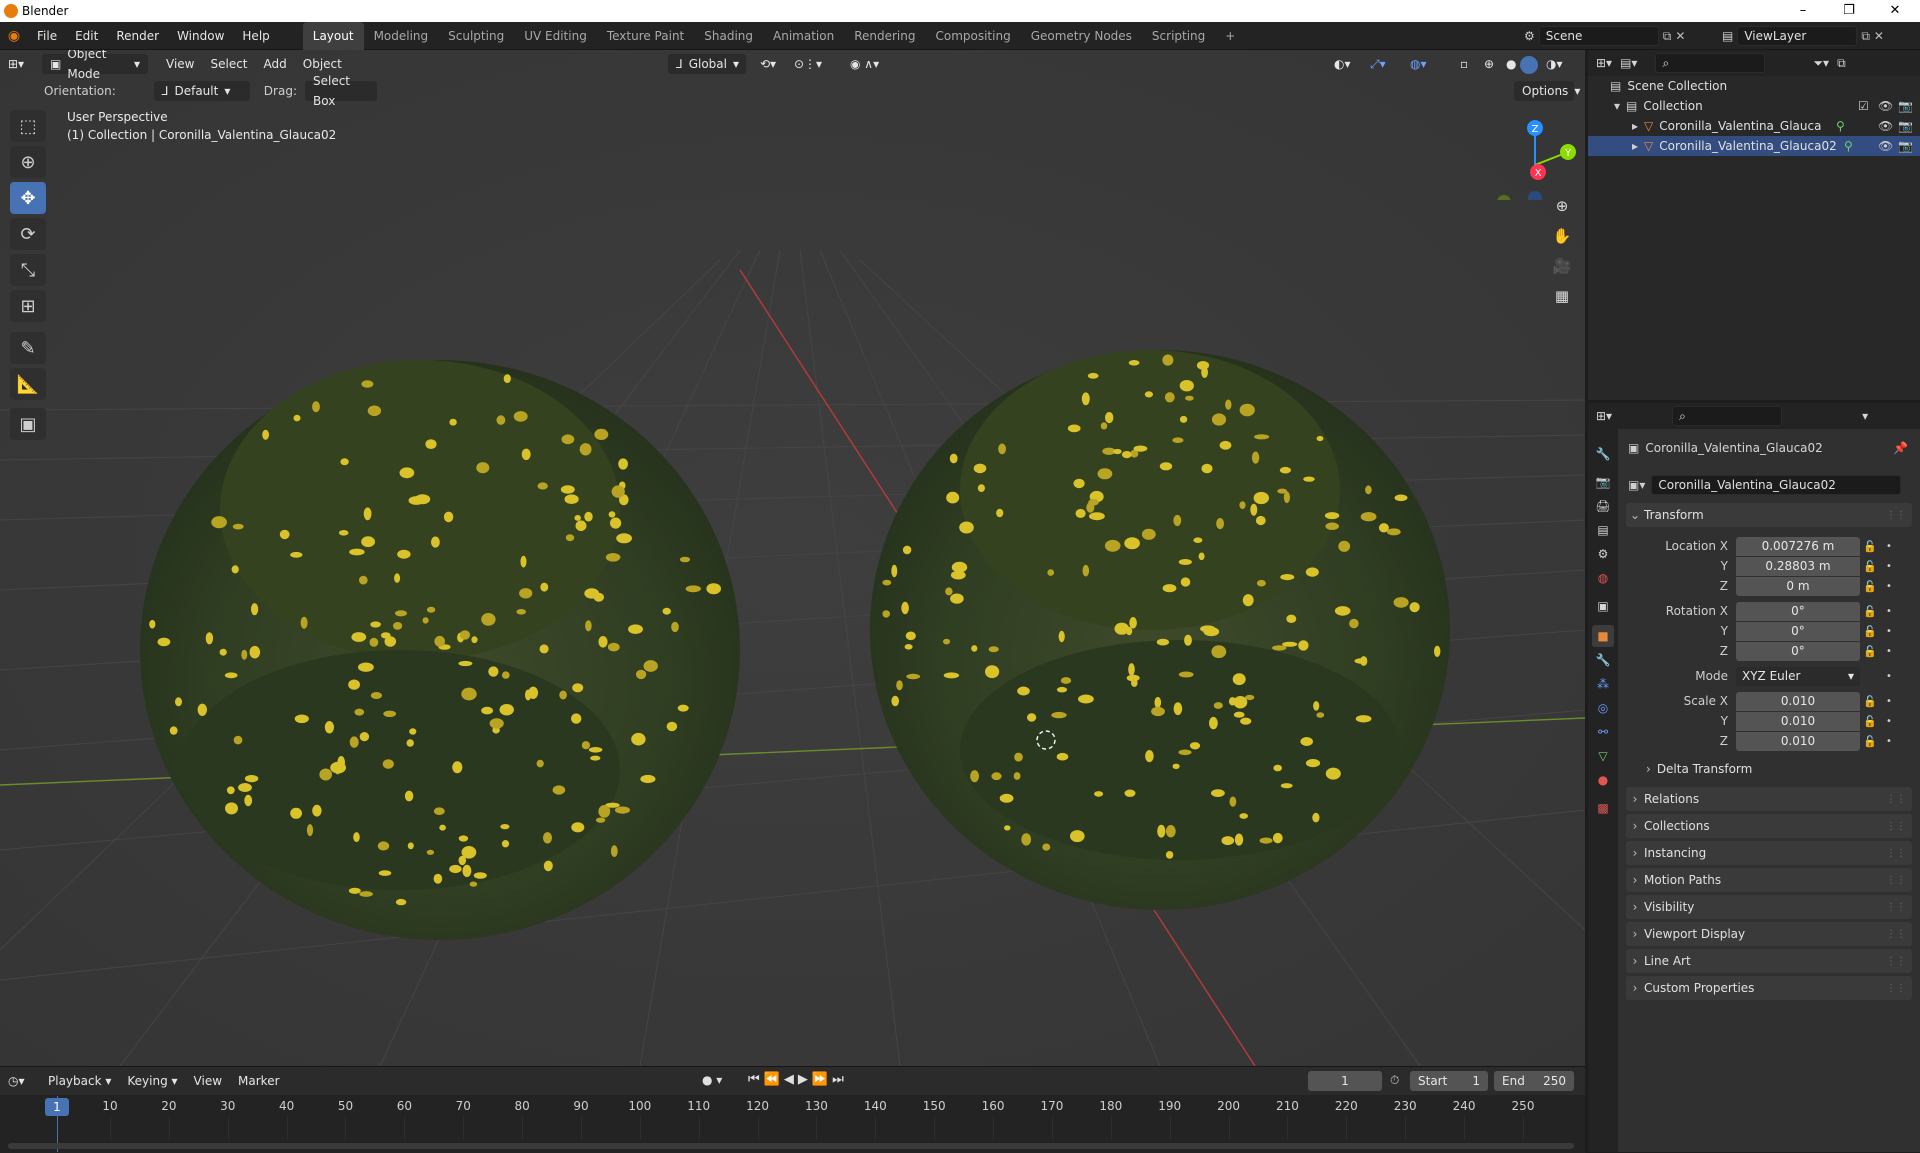 The height and width of the screenshot is (1153, 1920). Describe the element at coordinates (57, 1107) in the screenshot. I see `playhead-frame-badge: 1` at that location.